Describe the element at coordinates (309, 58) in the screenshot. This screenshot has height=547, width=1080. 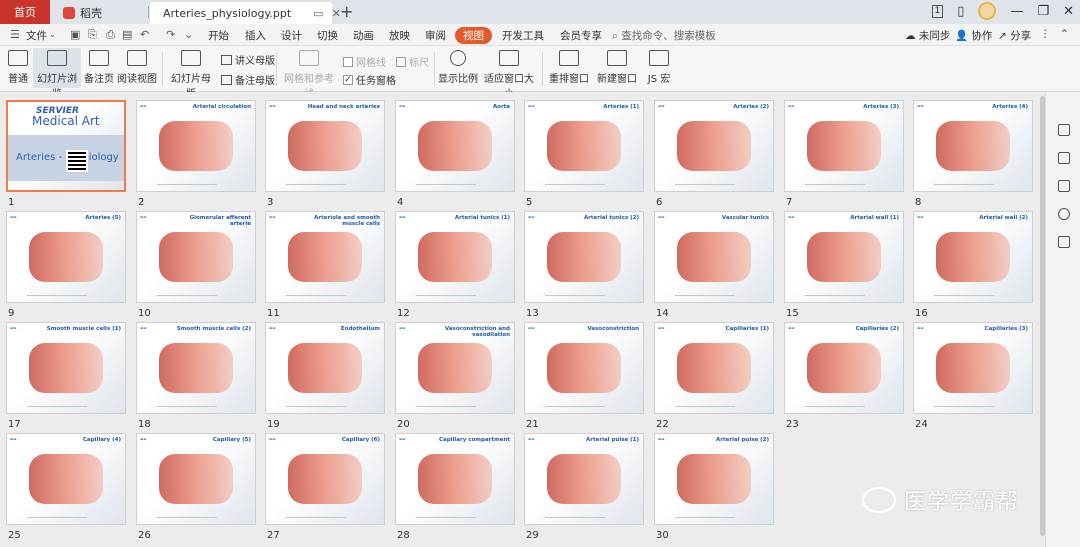
I see `grid-guides-icon` at that location.